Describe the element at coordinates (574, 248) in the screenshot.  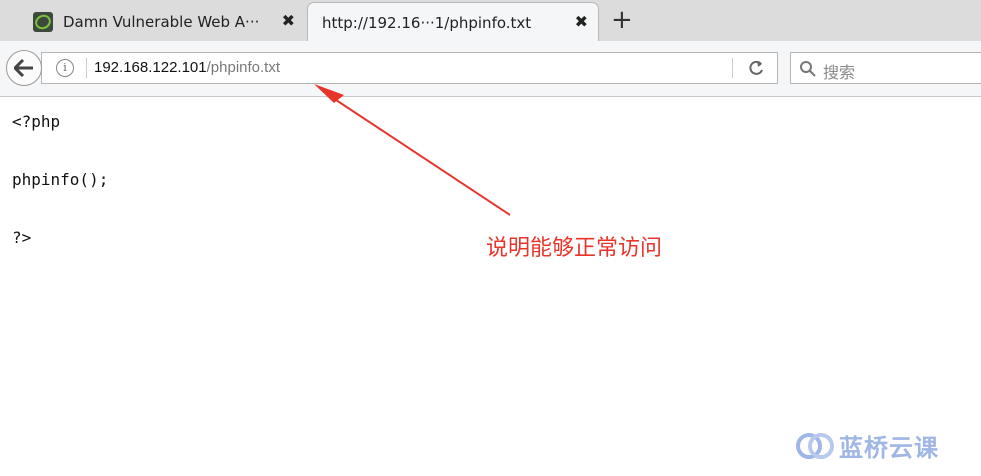
I see `annotation-text: 说明能够正常访问` at that location.